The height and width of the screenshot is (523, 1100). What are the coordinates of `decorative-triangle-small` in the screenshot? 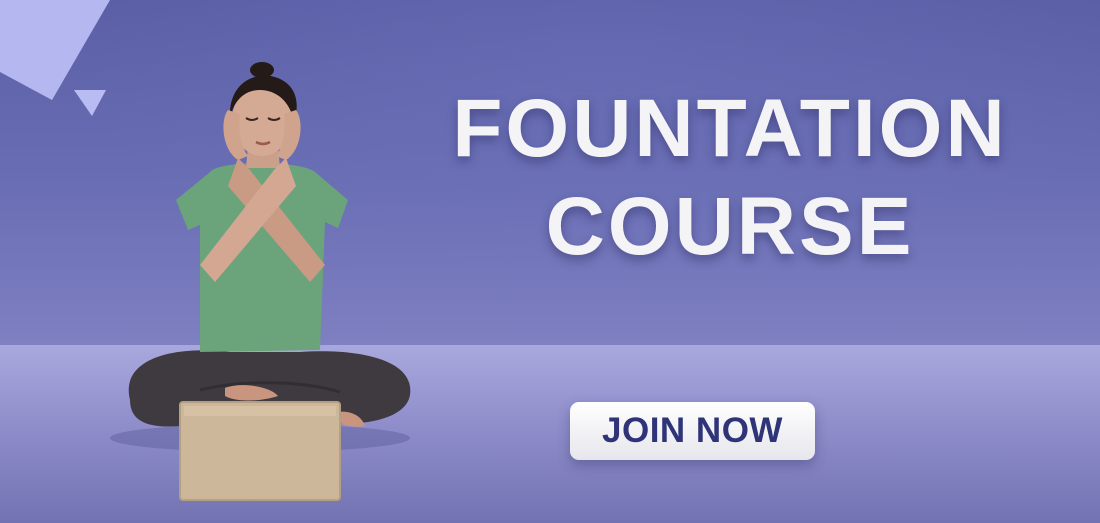 It's located at (90, 103).